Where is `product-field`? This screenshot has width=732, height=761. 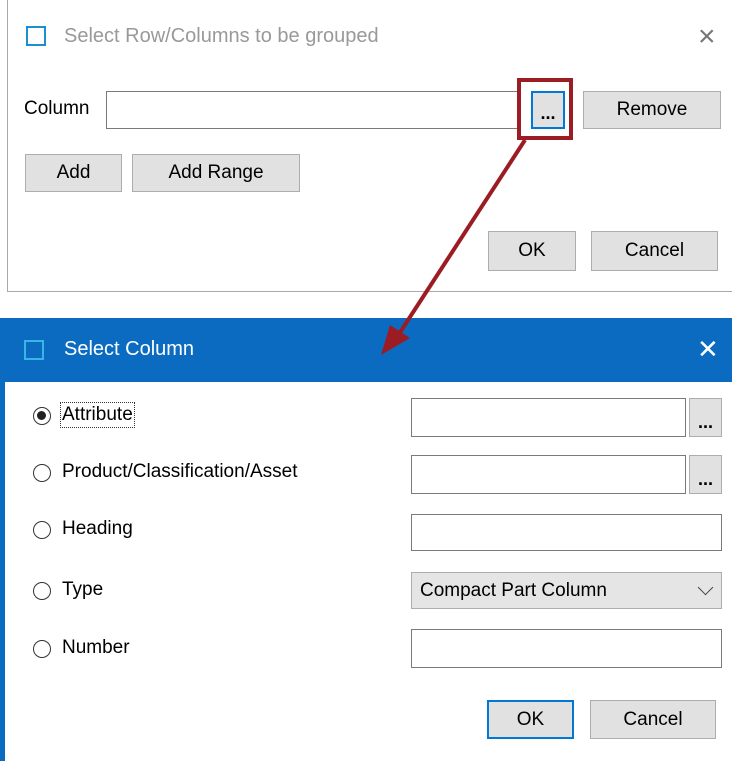
product-field is located at coordinates (548, 474).